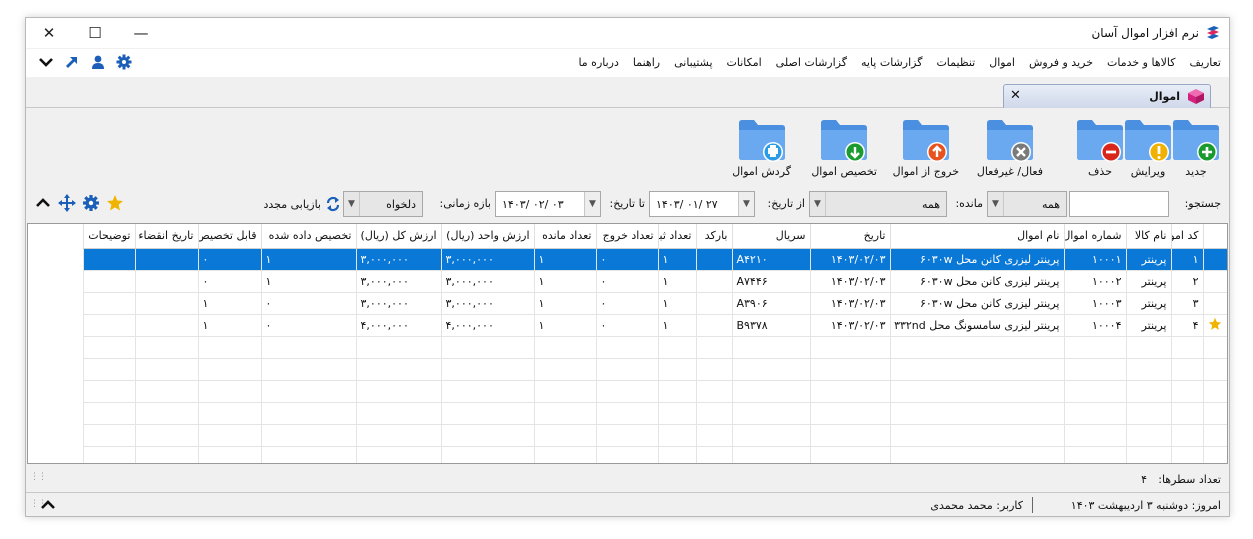 Image resolution: width=1253 pixels, height=539 pixels. What do you see at coordinates (811, 62) in the screenshot?
I see `menu-item-6: گزارشات اصلی` at bounding box center [811, 62].